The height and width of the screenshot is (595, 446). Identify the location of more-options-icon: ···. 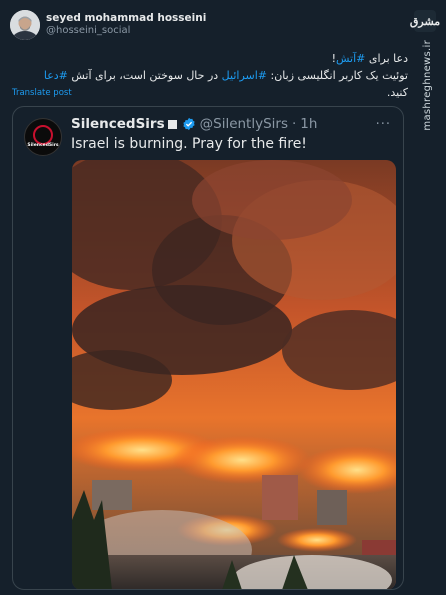
(383, 124).